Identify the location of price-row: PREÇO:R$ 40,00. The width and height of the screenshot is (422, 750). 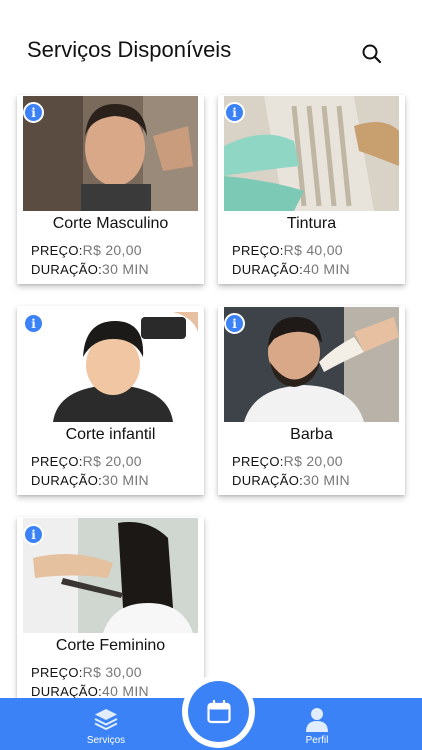
(287, 250).